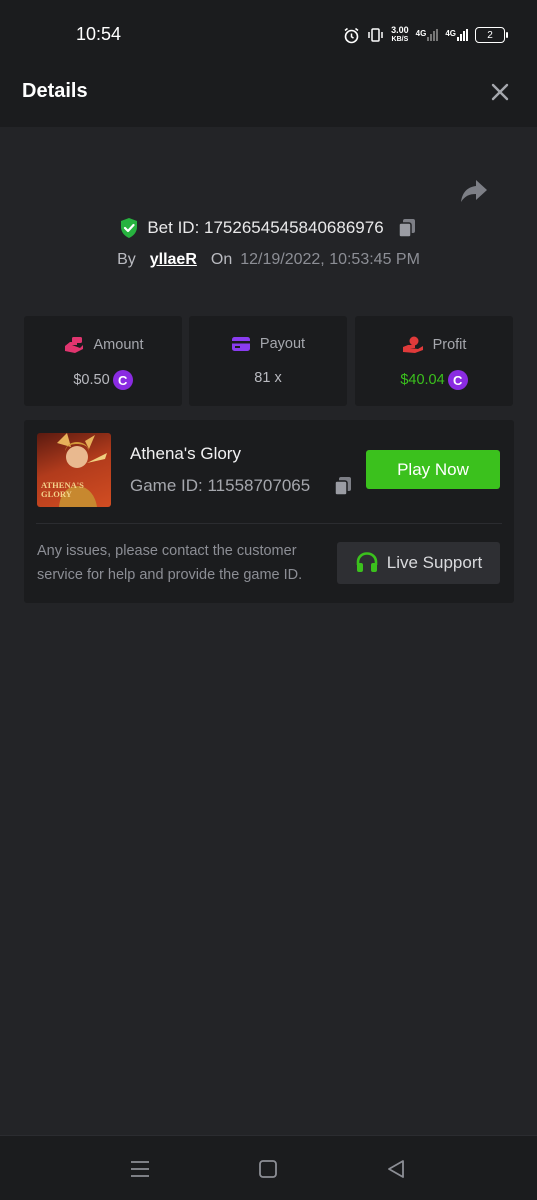 The image size is (537, 1200). What do you see at coordinates (462, 35) in the screenshot?
I see `signal-bars-2-icon` at bounding box center [462, 35].